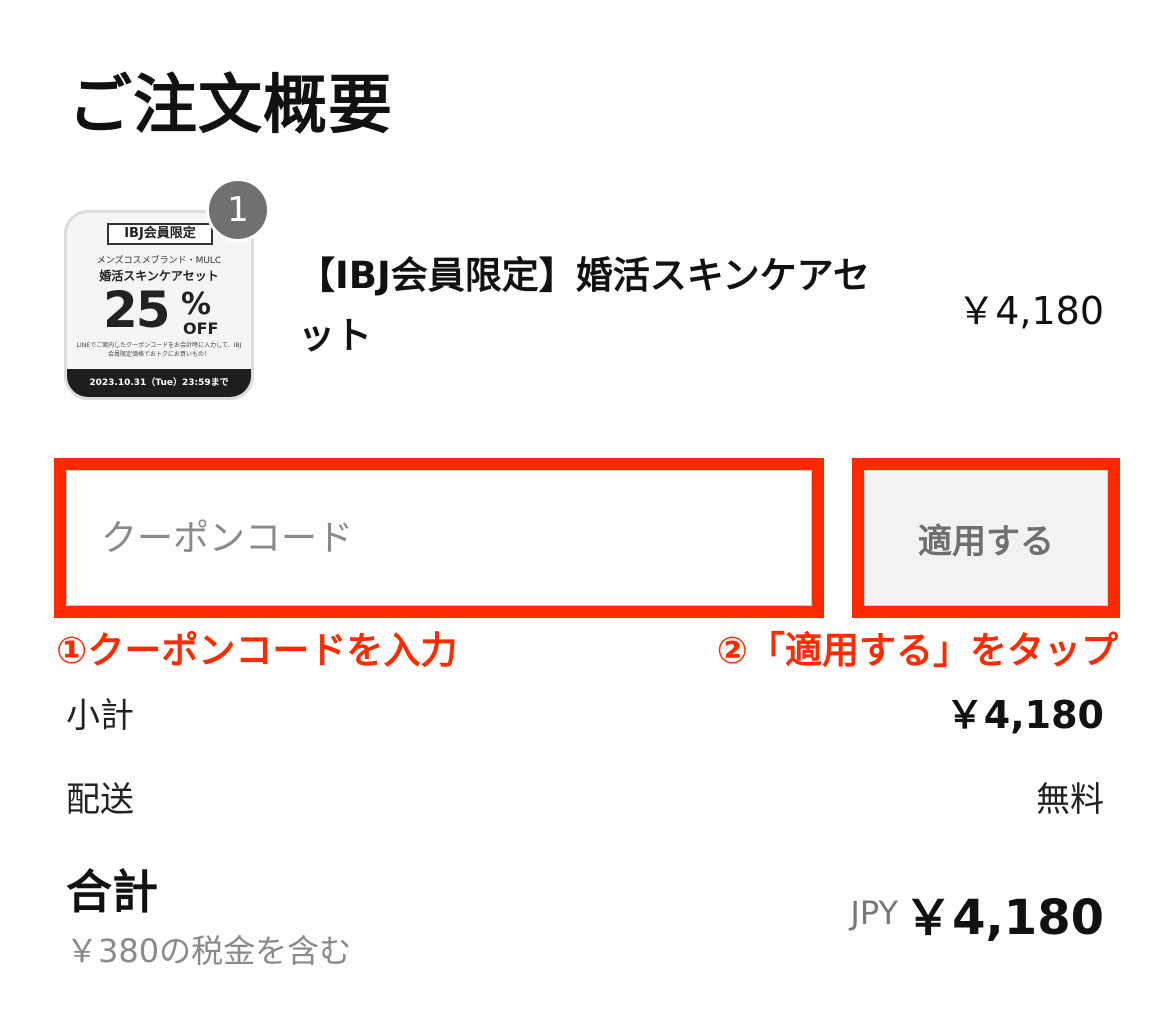 The image size is (1170, 1012). I want to click on thumbnail-brand: メンズコスメブランド・MULC, so click(159, 261).